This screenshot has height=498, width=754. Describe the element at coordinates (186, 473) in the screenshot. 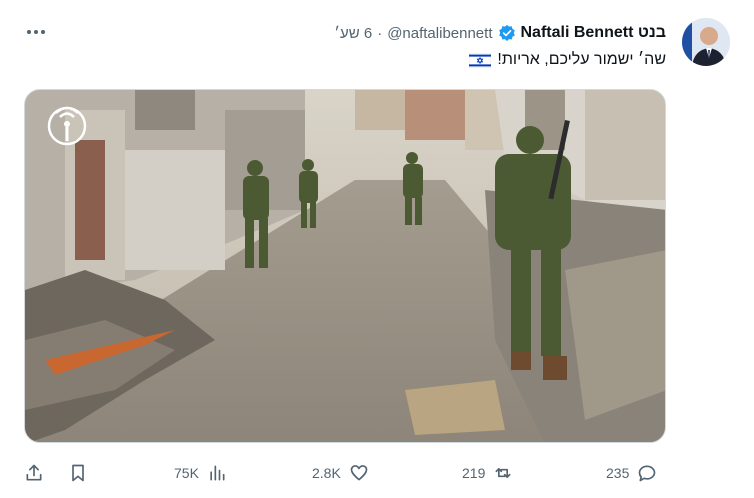

I see `views-count: 75K` at that location.